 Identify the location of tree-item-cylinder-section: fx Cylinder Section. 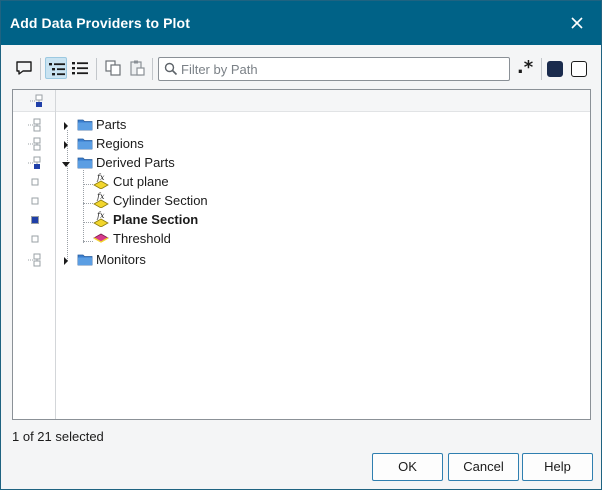
(301, 200).